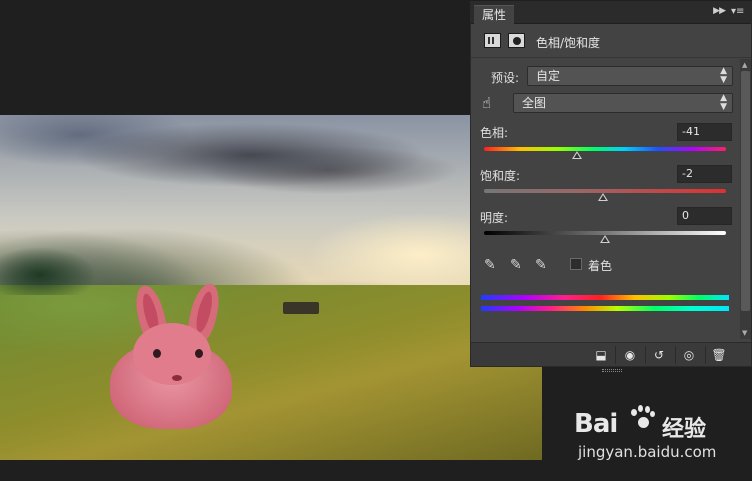 This screenshot has height=481, width=752. I want to click on layer-mask-icon, so click(516, 40).